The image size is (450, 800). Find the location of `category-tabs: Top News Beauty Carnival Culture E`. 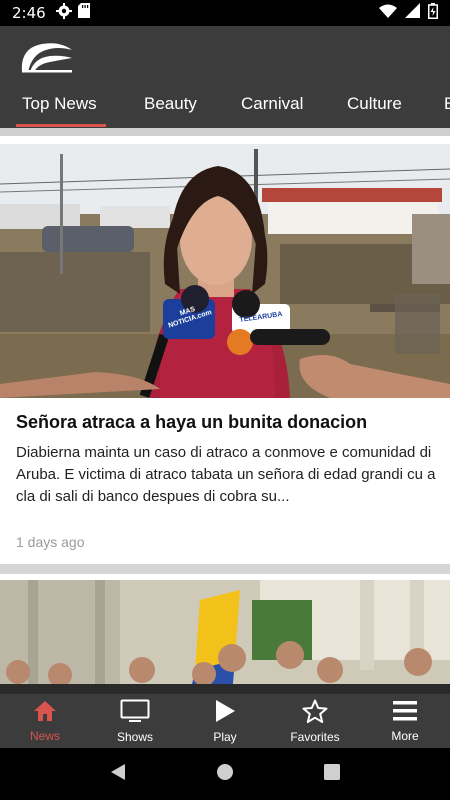

category-tabs: Top News Beauty Carnival Culture E is located at coordinates (225, 108).